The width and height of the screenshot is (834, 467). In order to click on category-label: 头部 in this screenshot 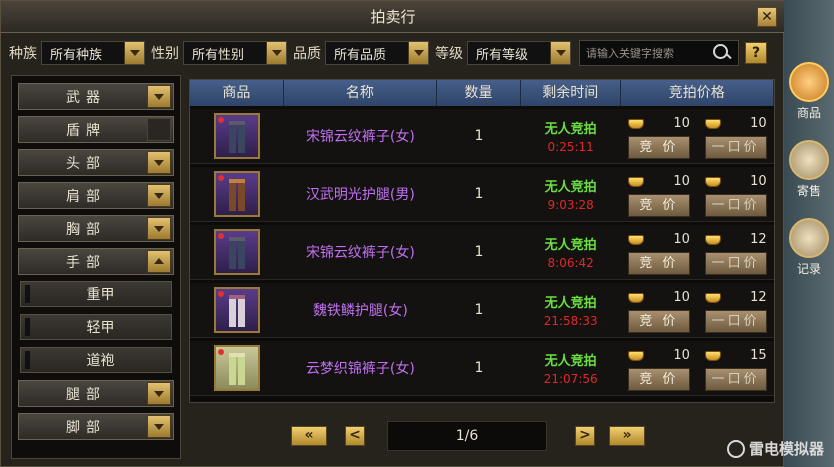, I will do `click(86, 163)`.